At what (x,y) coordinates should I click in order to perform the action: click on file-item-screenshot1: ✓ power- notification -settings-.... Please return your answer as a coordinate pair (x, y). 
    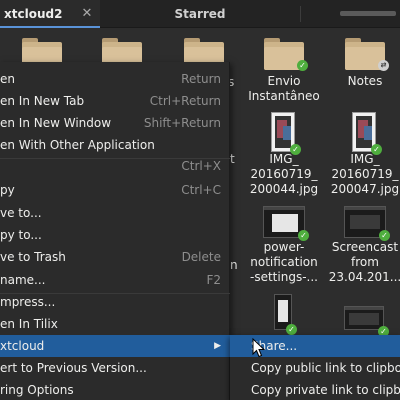
    Looking at the image, I should click on (284, 251).